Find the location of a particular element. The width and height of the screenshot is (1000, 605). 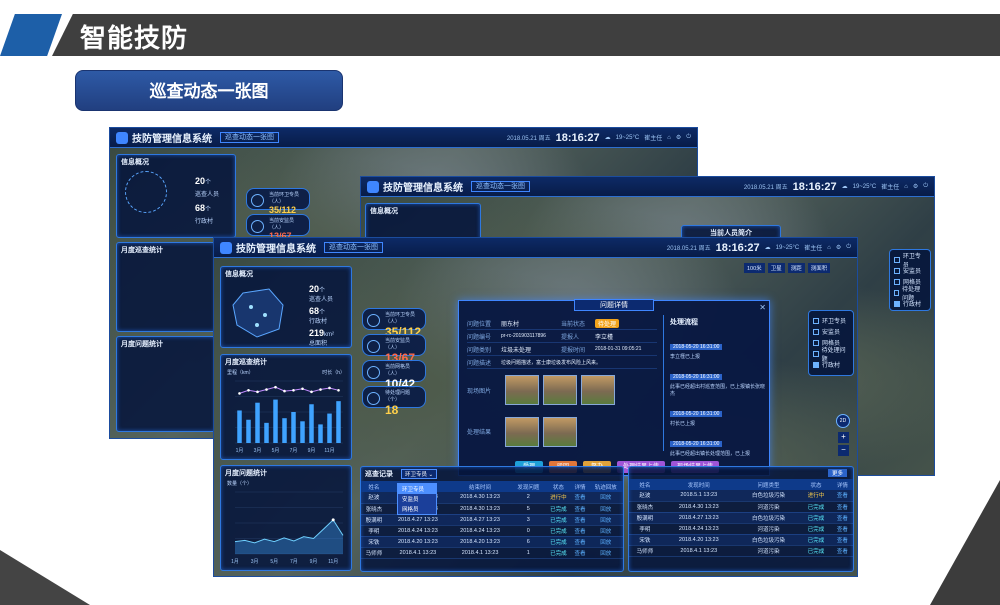

table-row: 马师师 2018.4.1 13:23 2018.4.1 13:23 1 已完成 查看 回放 is located at coordinates (492, 553).